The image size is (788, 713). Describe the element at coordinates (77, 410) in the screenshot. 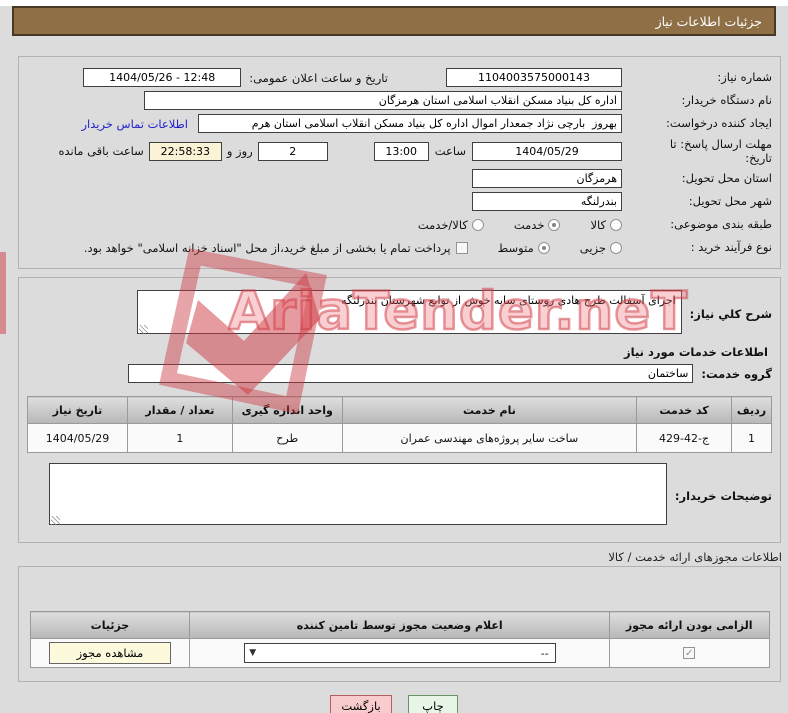

I see `col-need-date: تاریخ نیاز` at that location.